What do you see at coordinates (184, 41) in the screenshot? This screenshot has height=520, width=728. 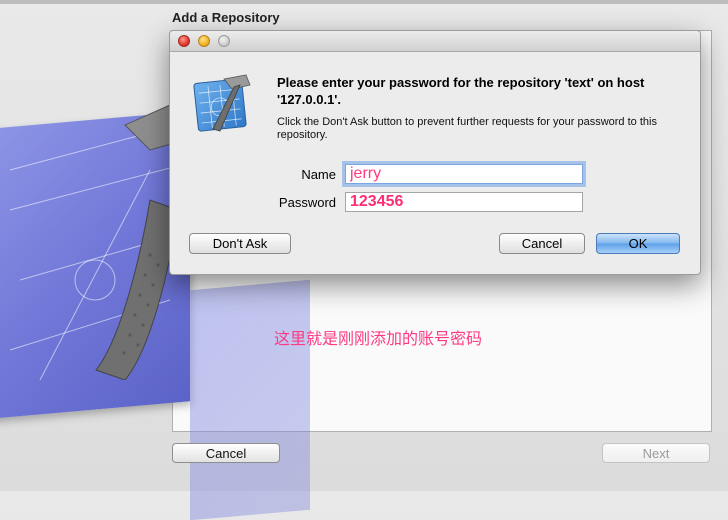 I see `close-icon` at bounding box center [184, 41].